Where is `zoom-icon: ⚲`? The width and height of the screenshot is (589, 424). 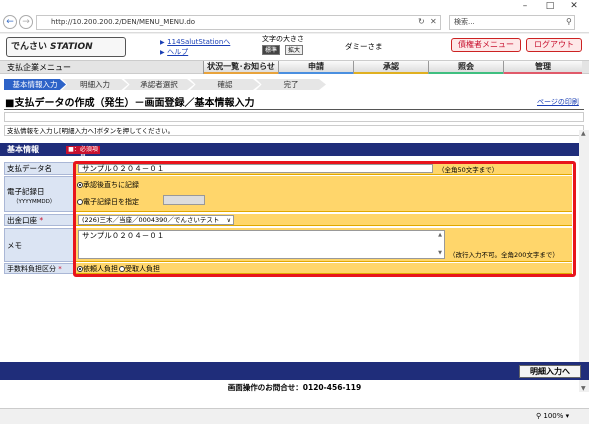
zoom-icon: ⚲ is located at coordinates (539, 416).